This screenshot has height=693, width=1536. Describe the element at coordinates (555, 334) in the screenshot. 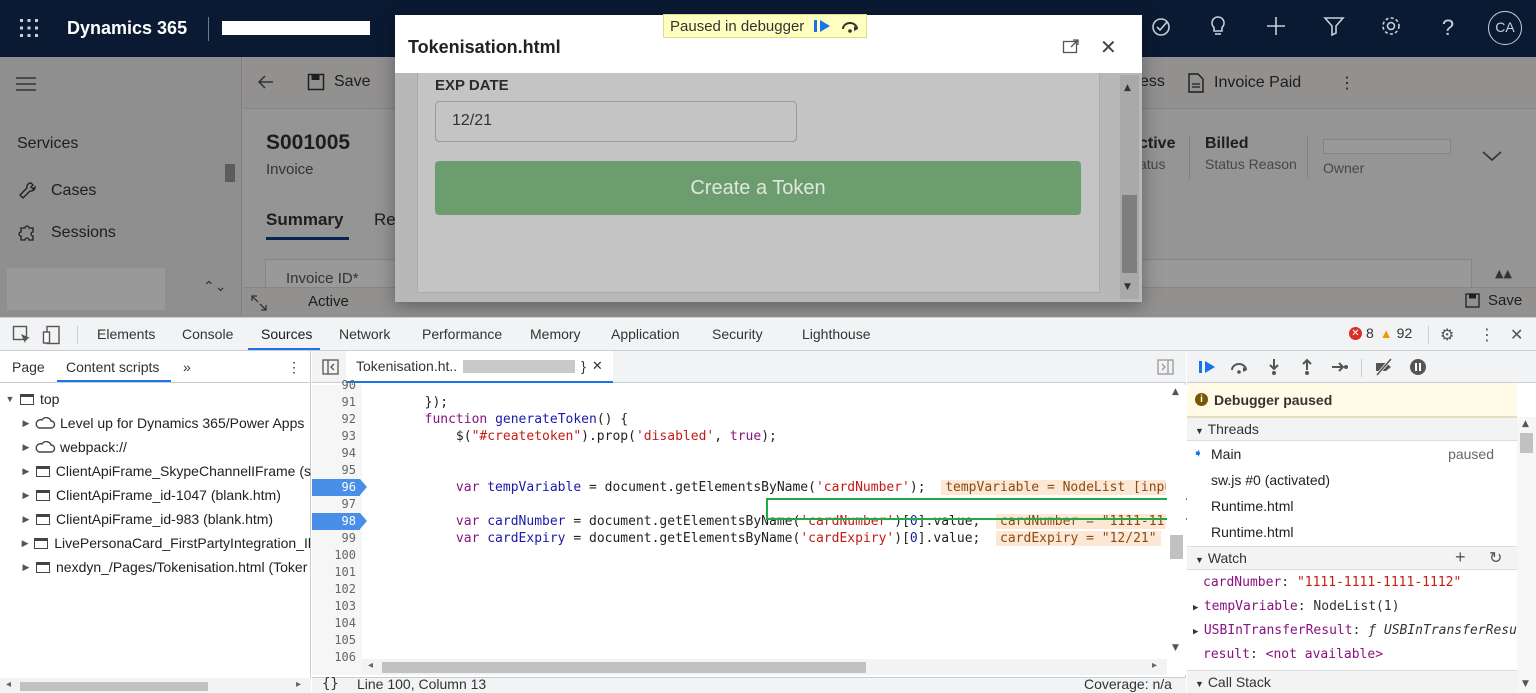

I see `tab-memory: Memory` at that location.